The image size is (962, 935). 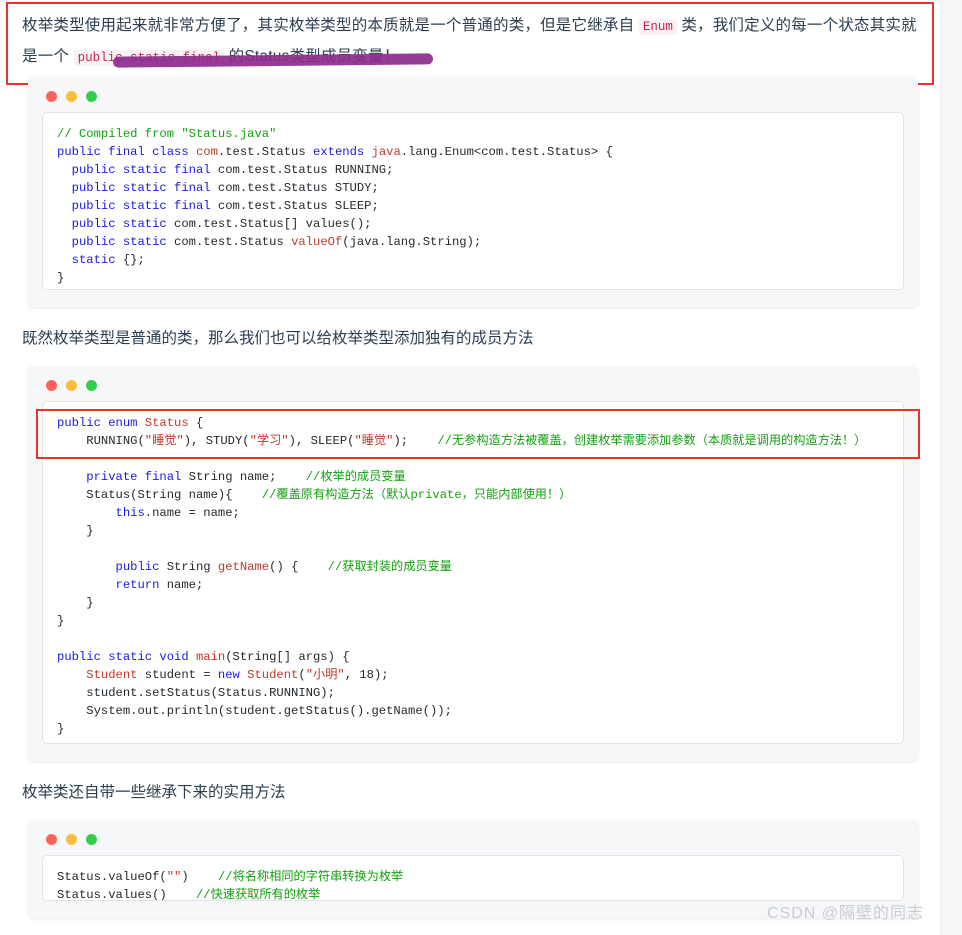 What do you see at coordinates (845, 913) in the screenshot?
I see `csdn-watermark: CSDN @隔壁的同志` at bounding box center [845, 913].